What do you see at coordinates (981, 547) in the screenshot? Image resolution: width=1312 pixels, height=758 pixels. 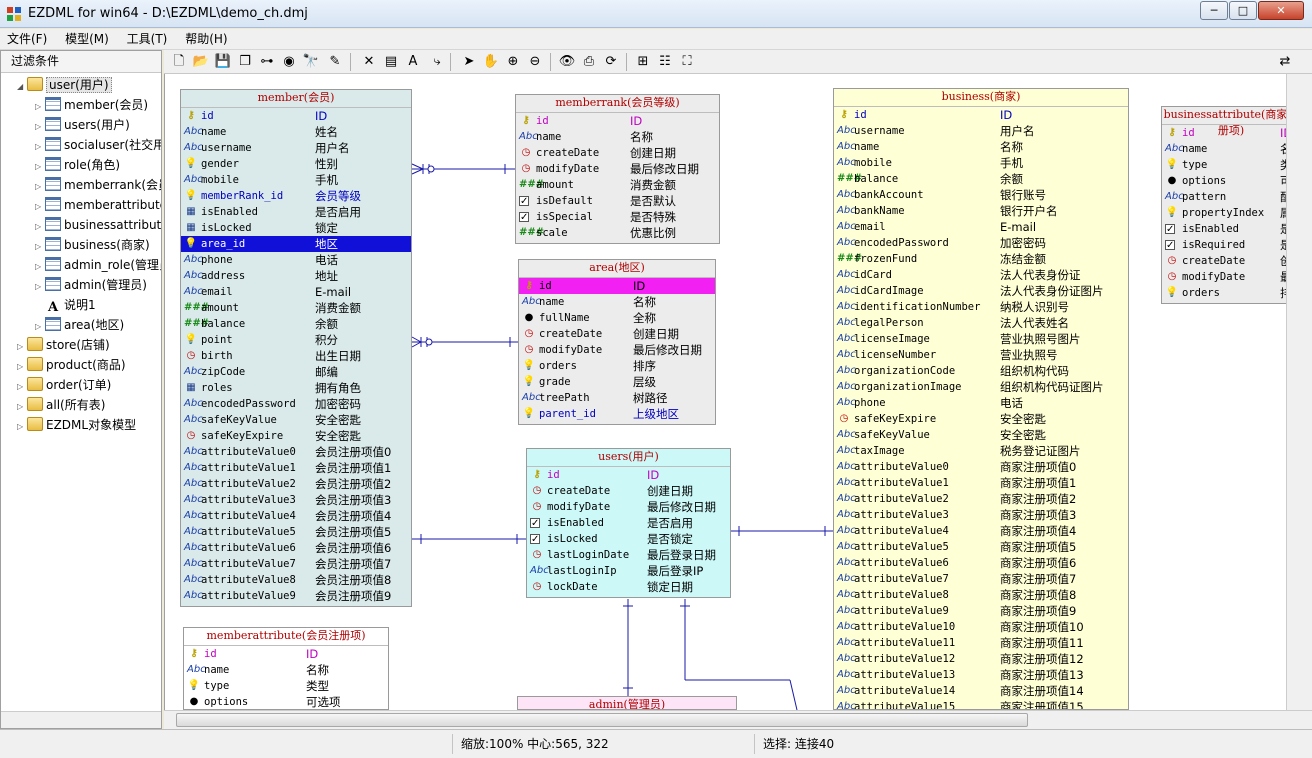 I see `entity-field-row: Abc attributeValue5 商家注册项值5` at bounding box center [981, 547].